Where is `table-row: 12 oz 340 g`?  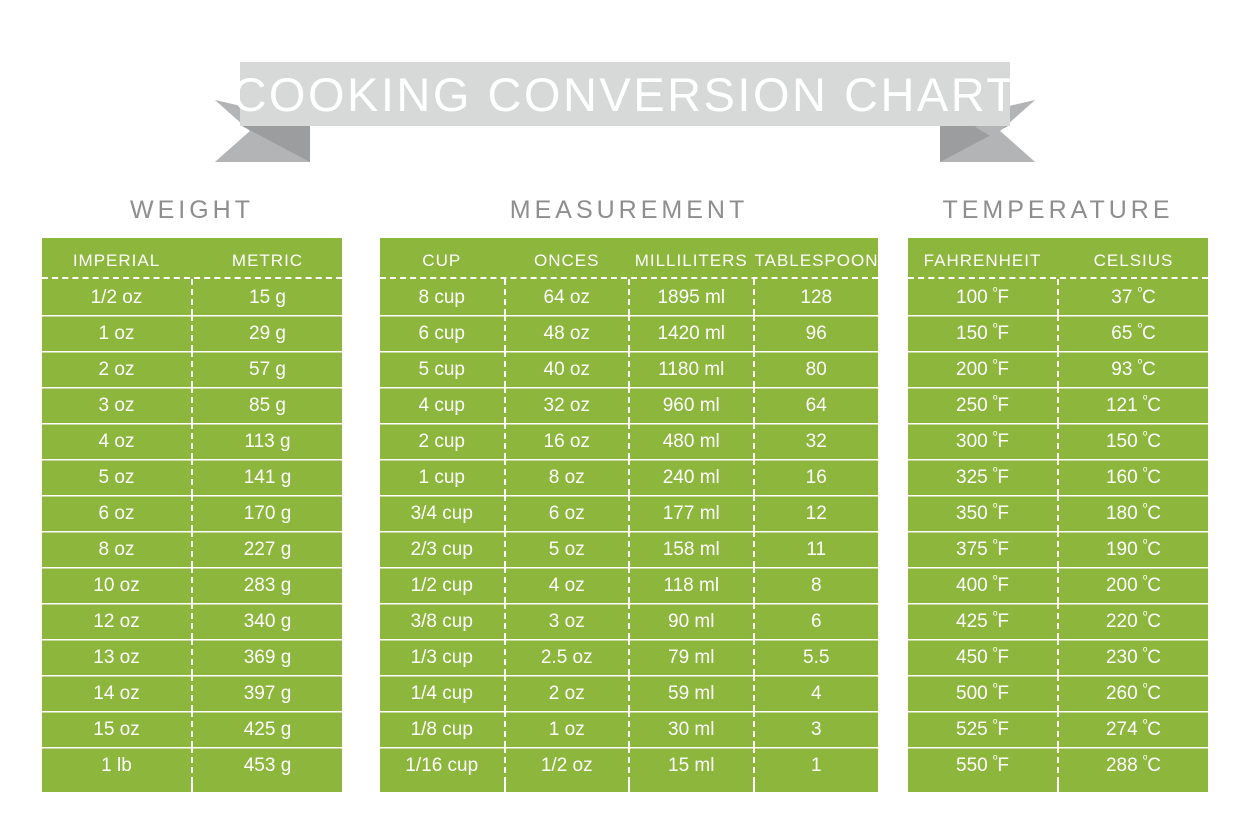
table-row: 12 oz 340 g is located at coordinates (192, 621).